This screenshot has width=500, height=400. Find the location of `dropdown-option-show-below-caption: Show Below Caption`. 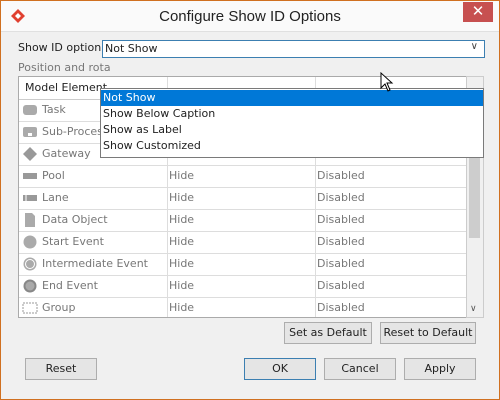

dropdown-option-show-below-caption: Show Below Caption is located at coordinates (292, 114).